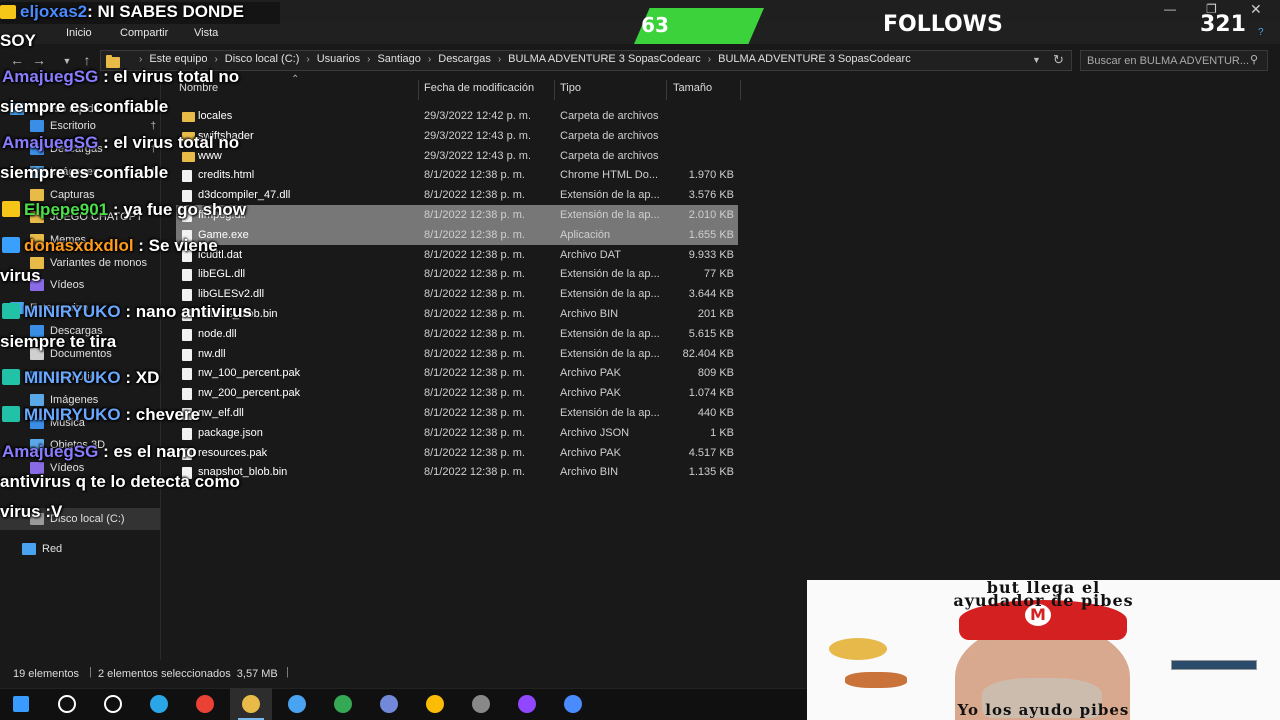 This screenshot has width=1280, height=720. I want to click on column-type: Tipo, so click(570, 89).